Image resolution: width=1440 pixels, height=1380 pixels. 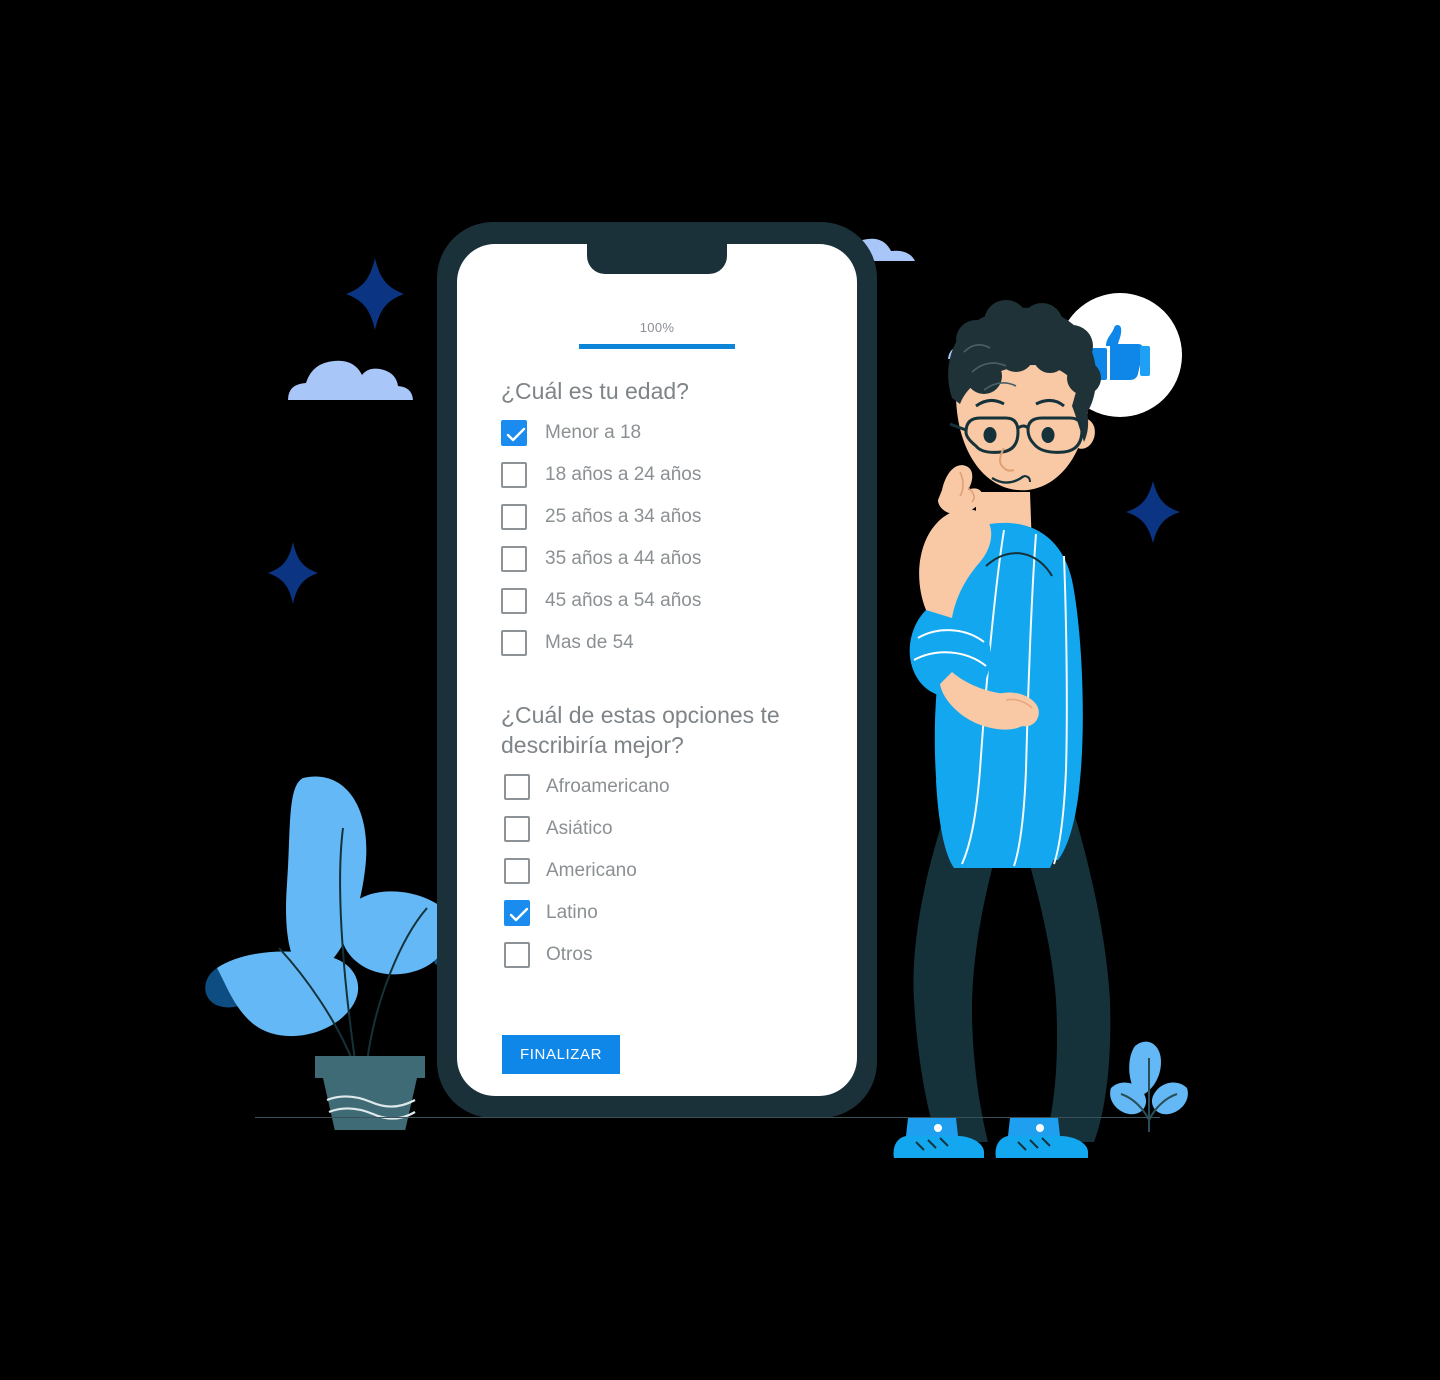 I want to click on finalizar-button: FINALIZAR, so click(x=561, y=1054).